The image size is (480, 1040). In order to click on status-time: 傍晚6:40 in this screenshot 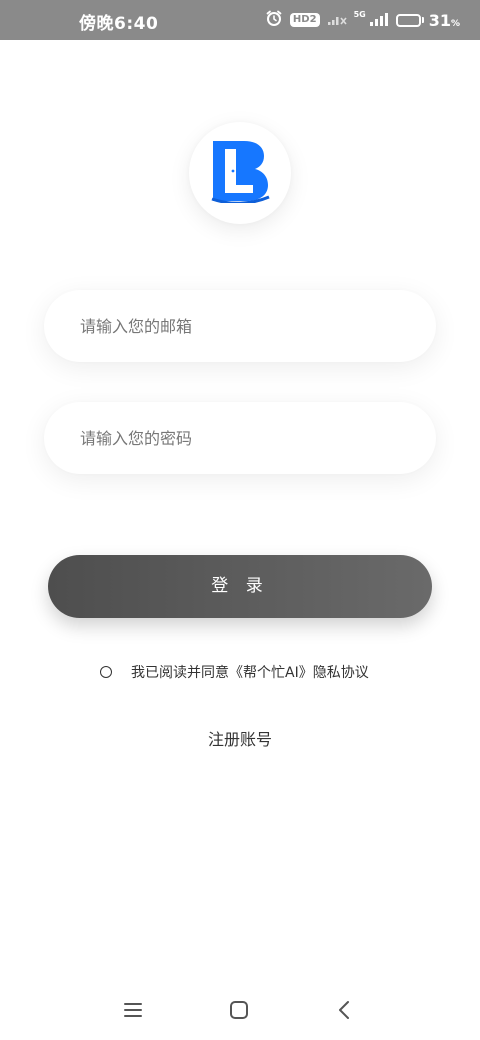, I will do `click(119, 24)`.